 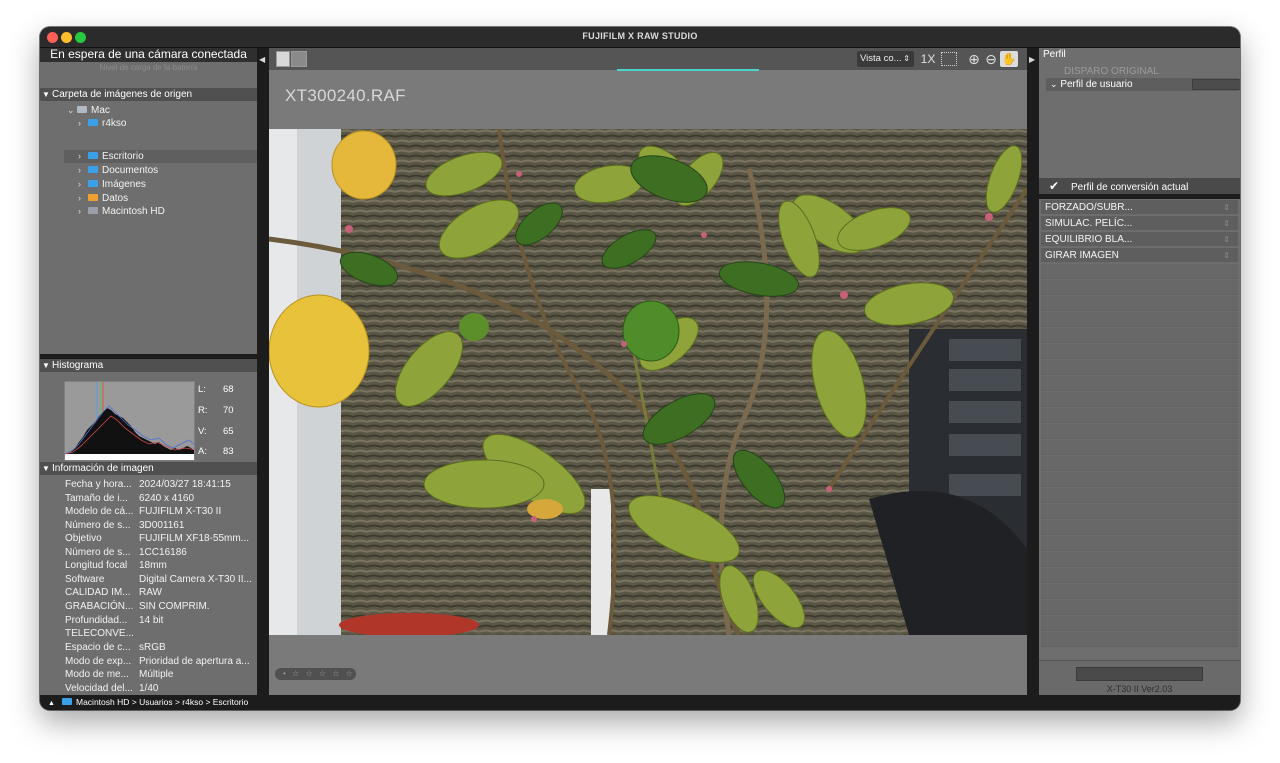 I want to click on one-x-zoom-icon: 1X, so click(x=928, y=59).